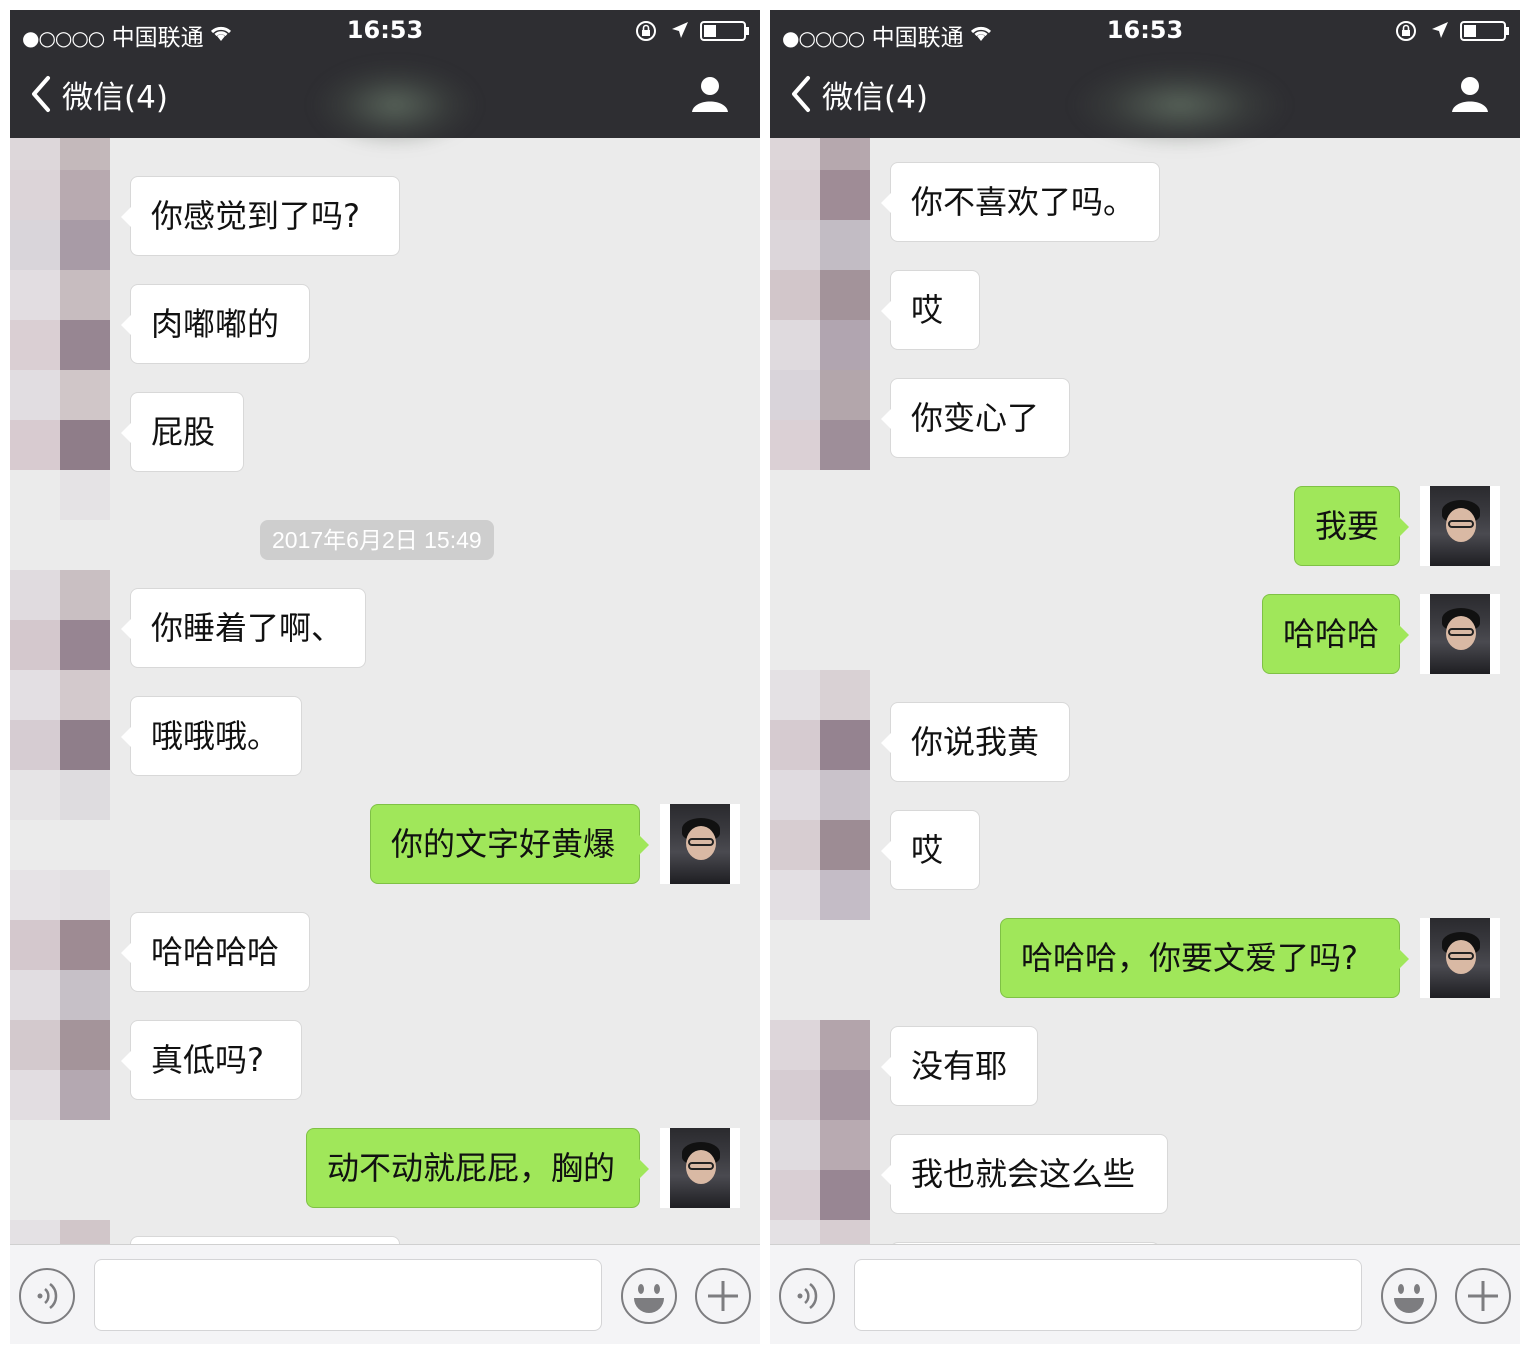 This screenshot has width=1530, height=1354. What do you see at coordinates (975, 418) in the screenshot?
I see `message-bubble-incoming: 你变心了` at bounding box center [975, 418].